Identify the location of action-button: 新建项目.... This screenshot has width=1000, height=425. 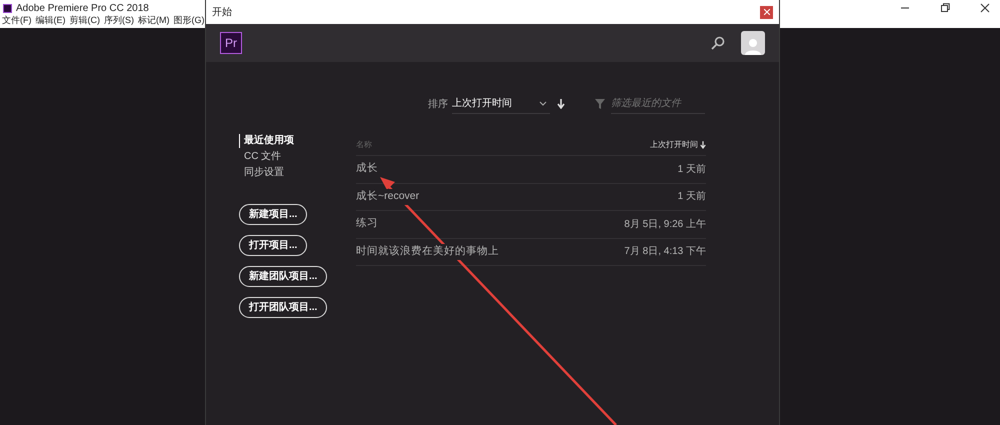
(273, 214).